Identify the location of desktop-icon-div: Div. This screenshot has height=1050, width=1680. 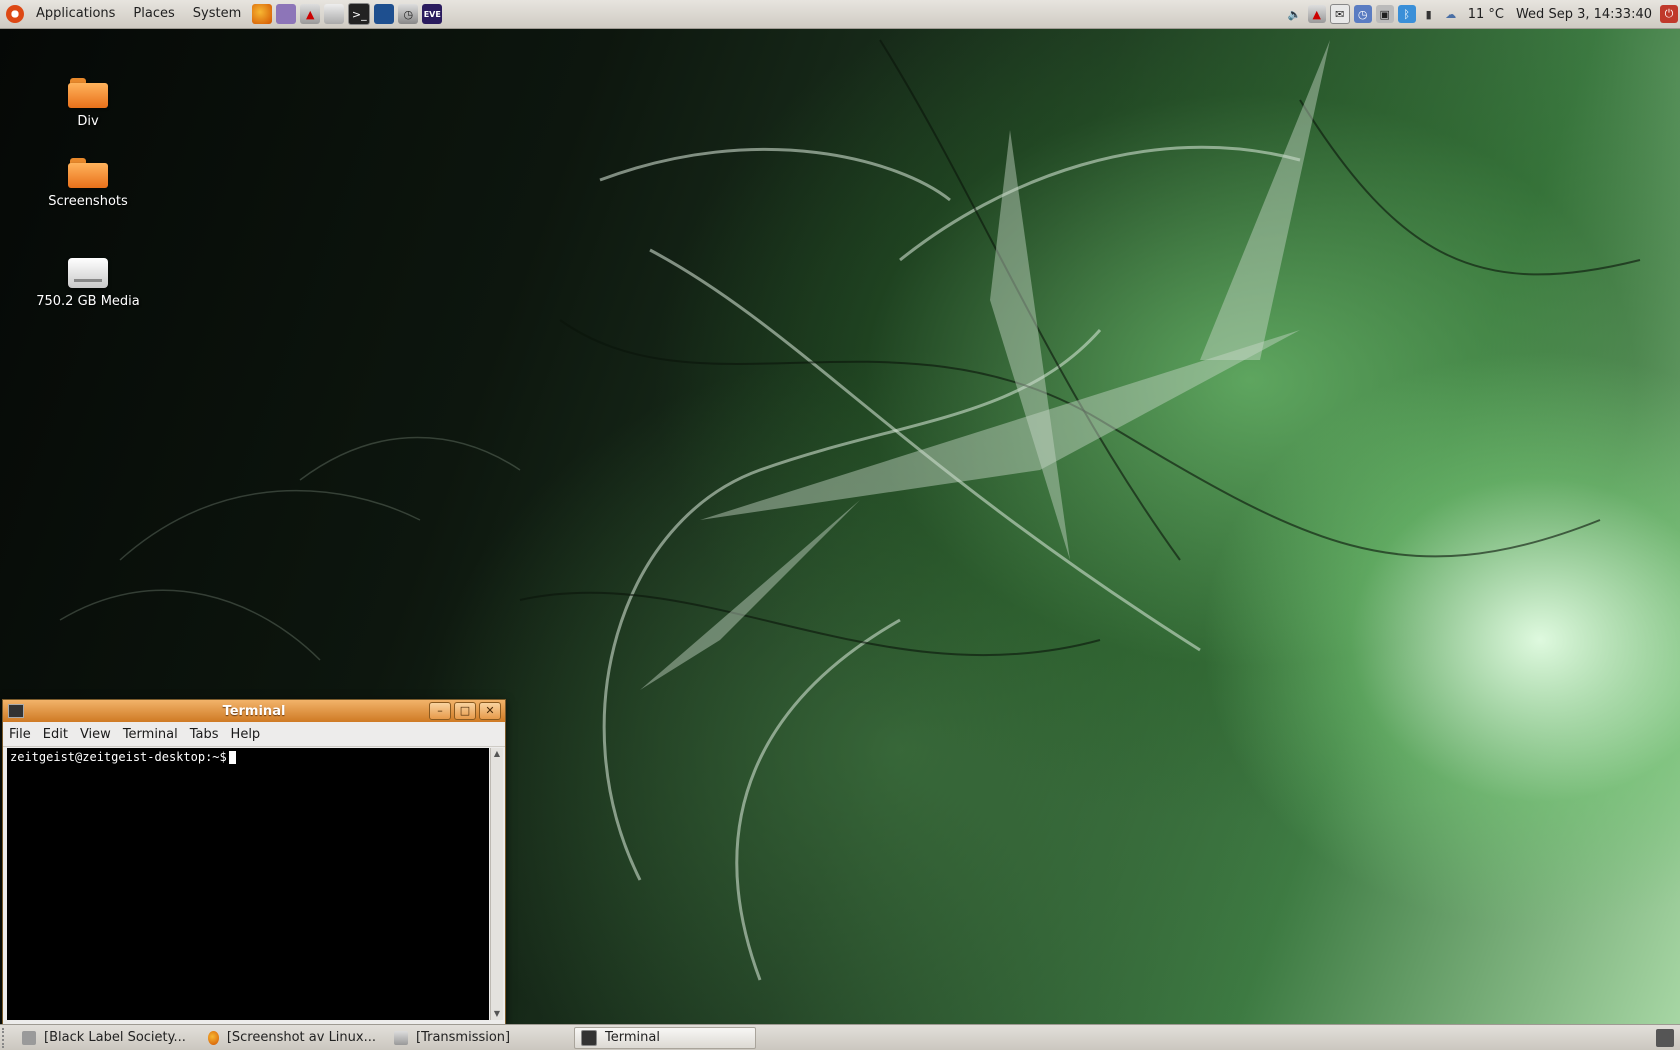
(88, 103).